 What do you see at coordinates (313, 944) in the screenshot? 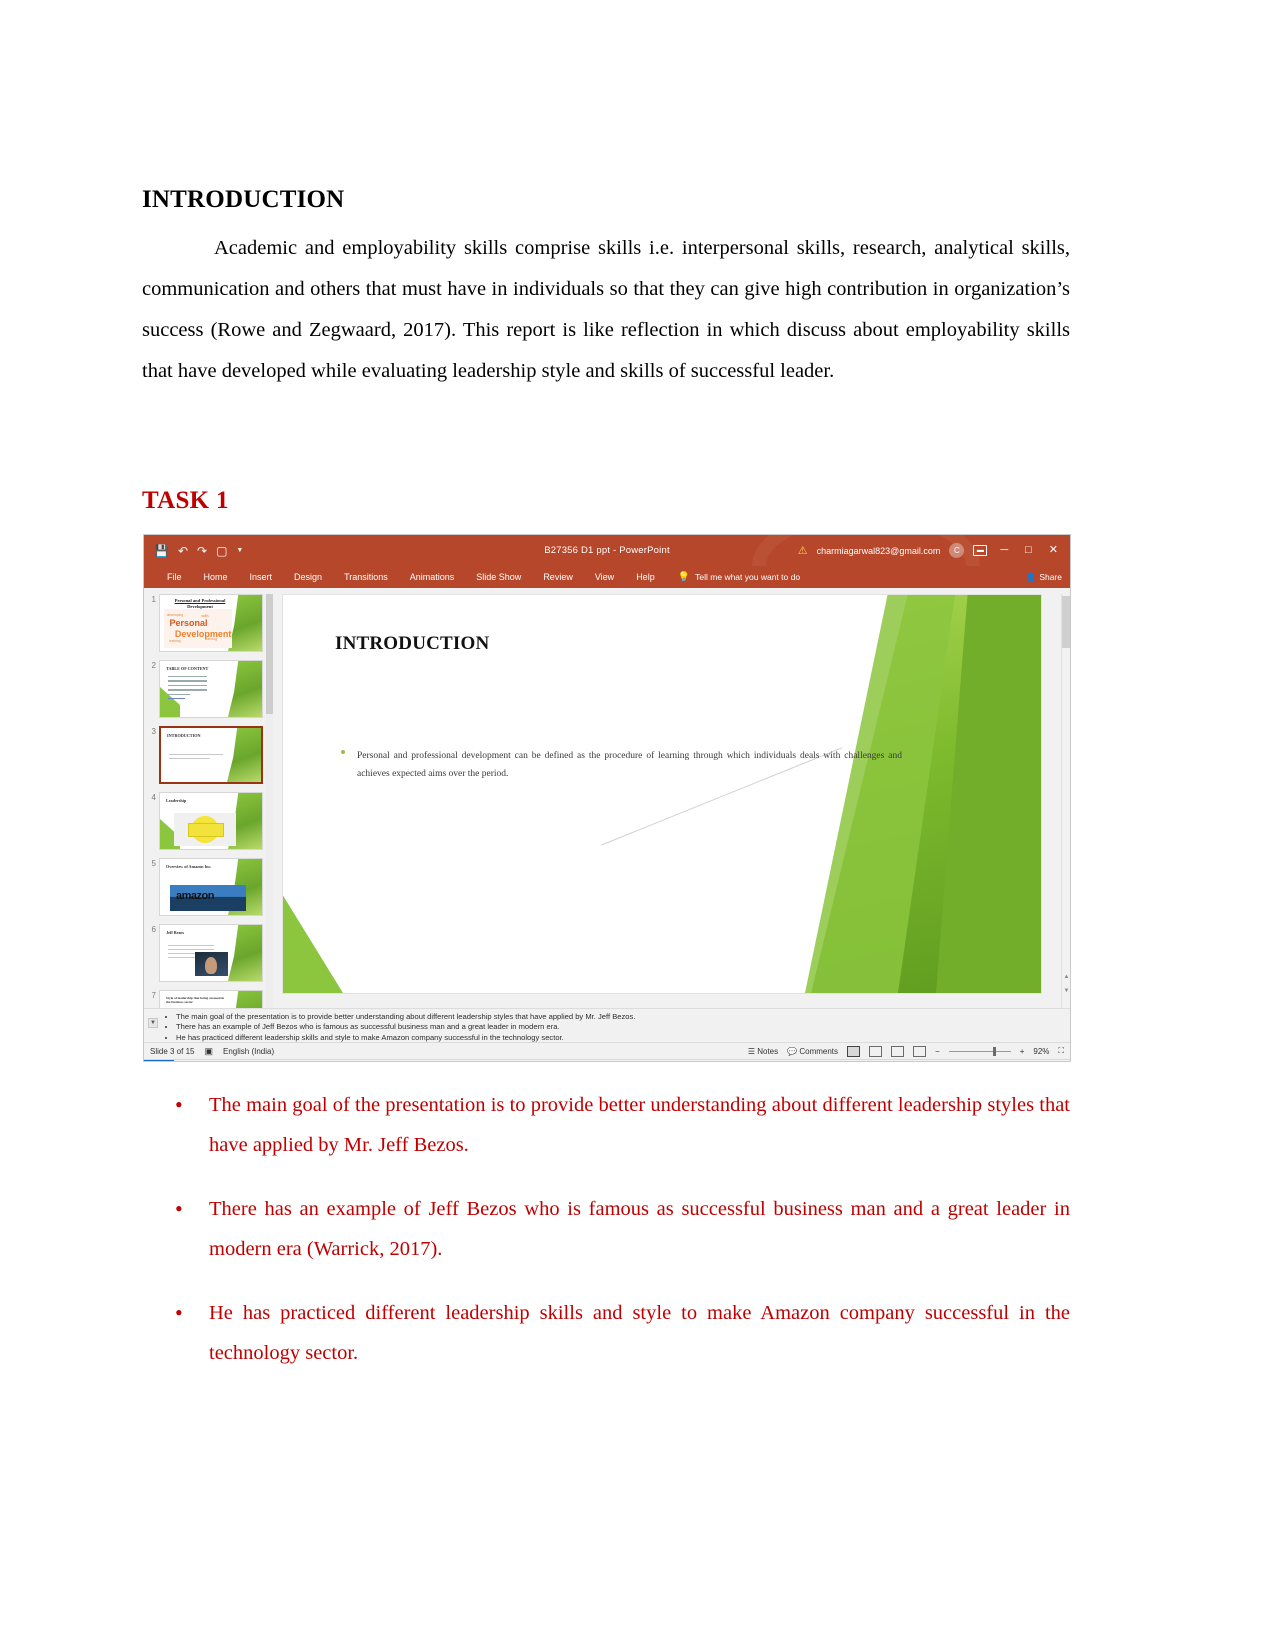
I see `slide-green-shape-d` at bounding box center [313, 944].